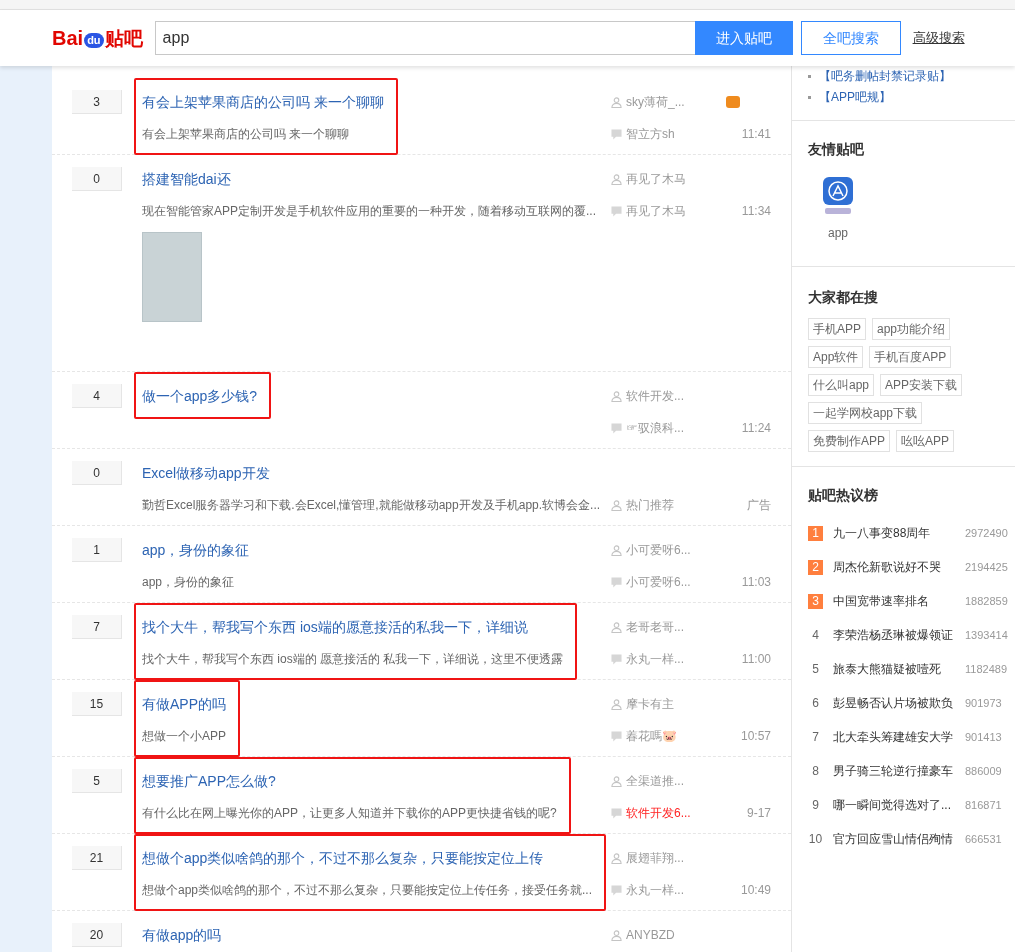  Describe the element at coordinates (97, 550) in the screenshot. I see `reply-count-badge: 1` at that location.